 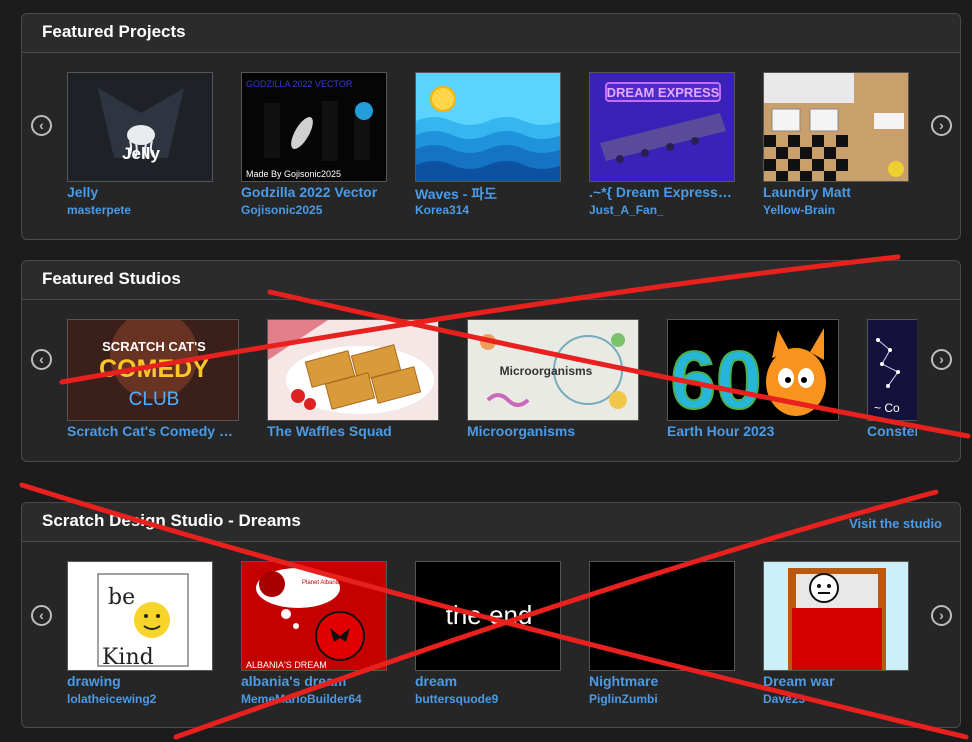 I want to click on thumb-text: Microorganisms, so click(x=546, y=371).